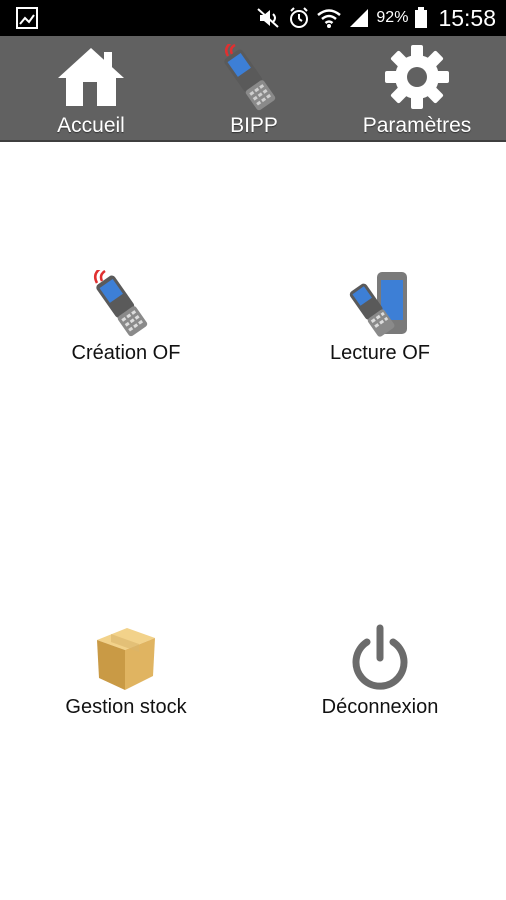 The width and height of the screenshot is (506, 900). What do you see at coordinates (91, 77) in the screenshot?
I see `home-icon` at bounding box center [91, 77].